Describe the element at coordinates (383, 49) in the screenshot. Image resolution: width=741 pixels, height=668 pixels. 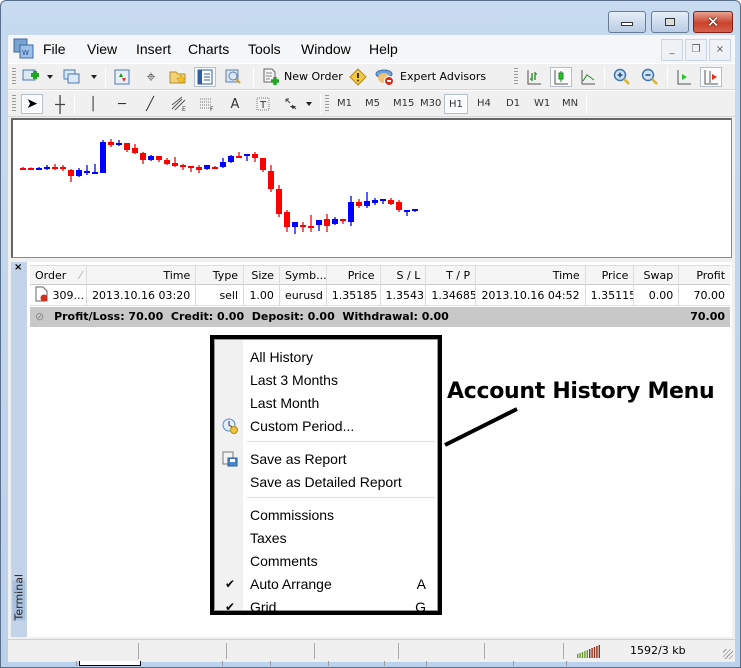
I see `menu-help: Help` at that location.